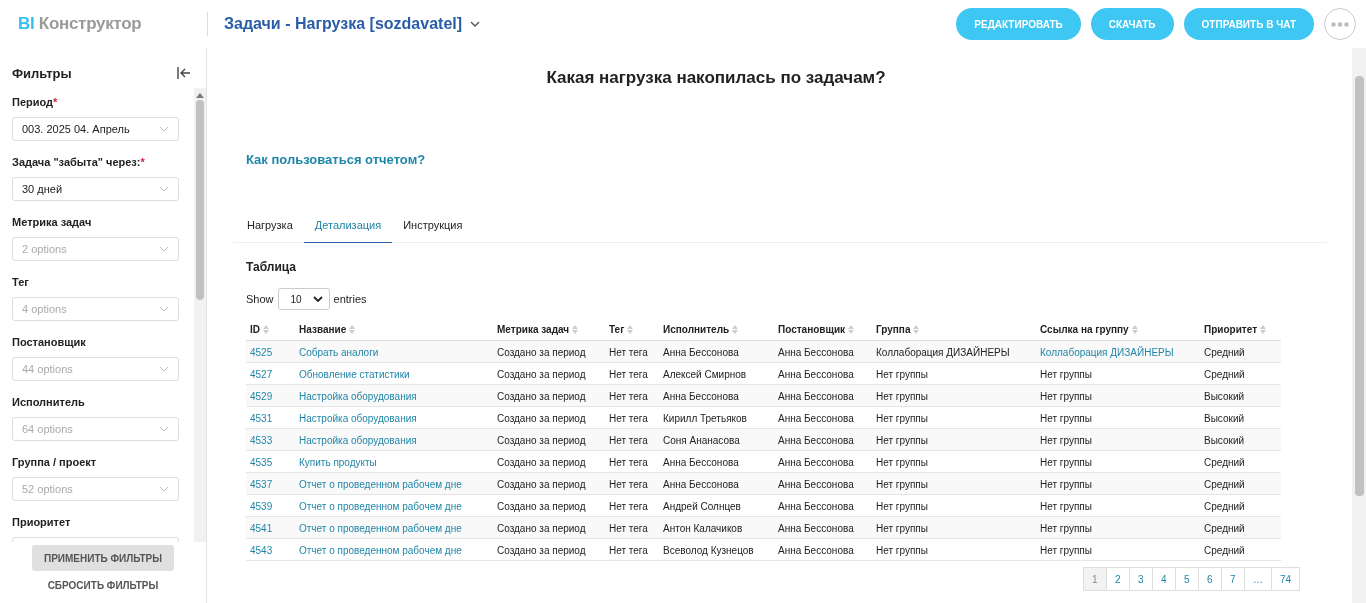 The width and height of the screenshot is (1366, 603). Describe the element at coordinates (270, 417) in the screenshot. I see `table-link: 4531` at that location.